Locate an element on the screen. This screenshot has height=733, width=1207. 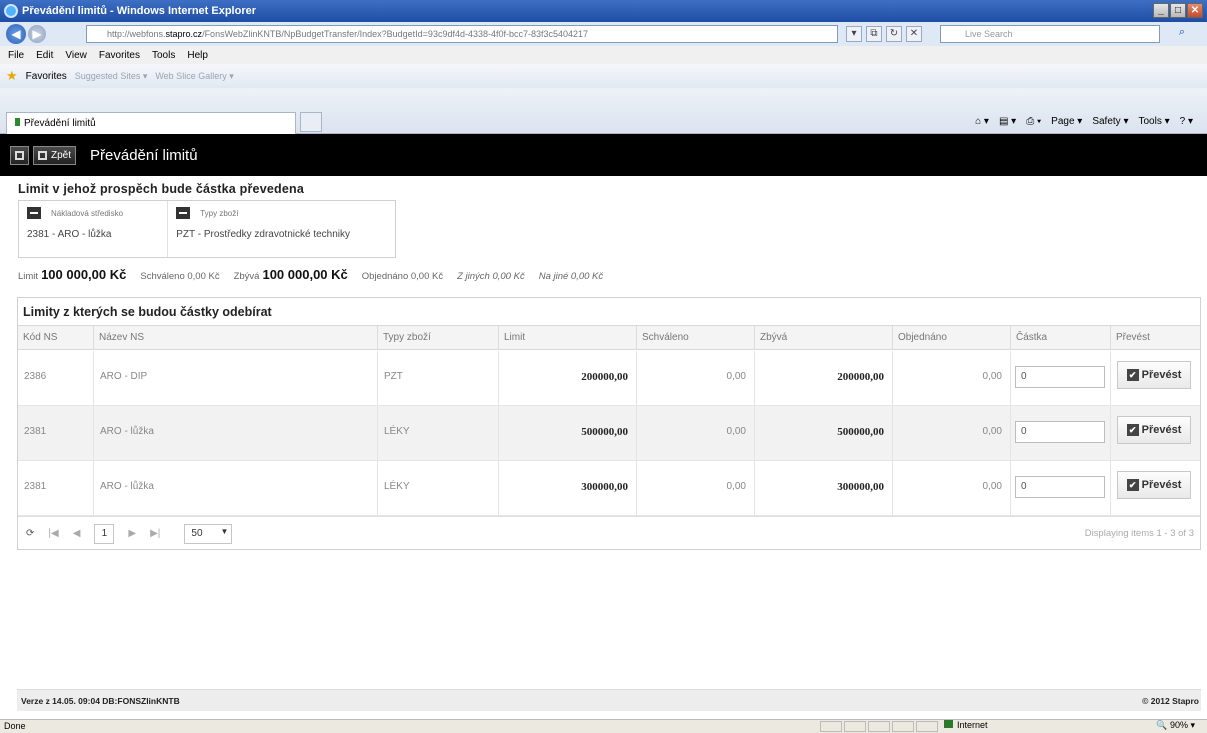
cell-nazev: ARO - lůžka is located at coordinates (236, 488).